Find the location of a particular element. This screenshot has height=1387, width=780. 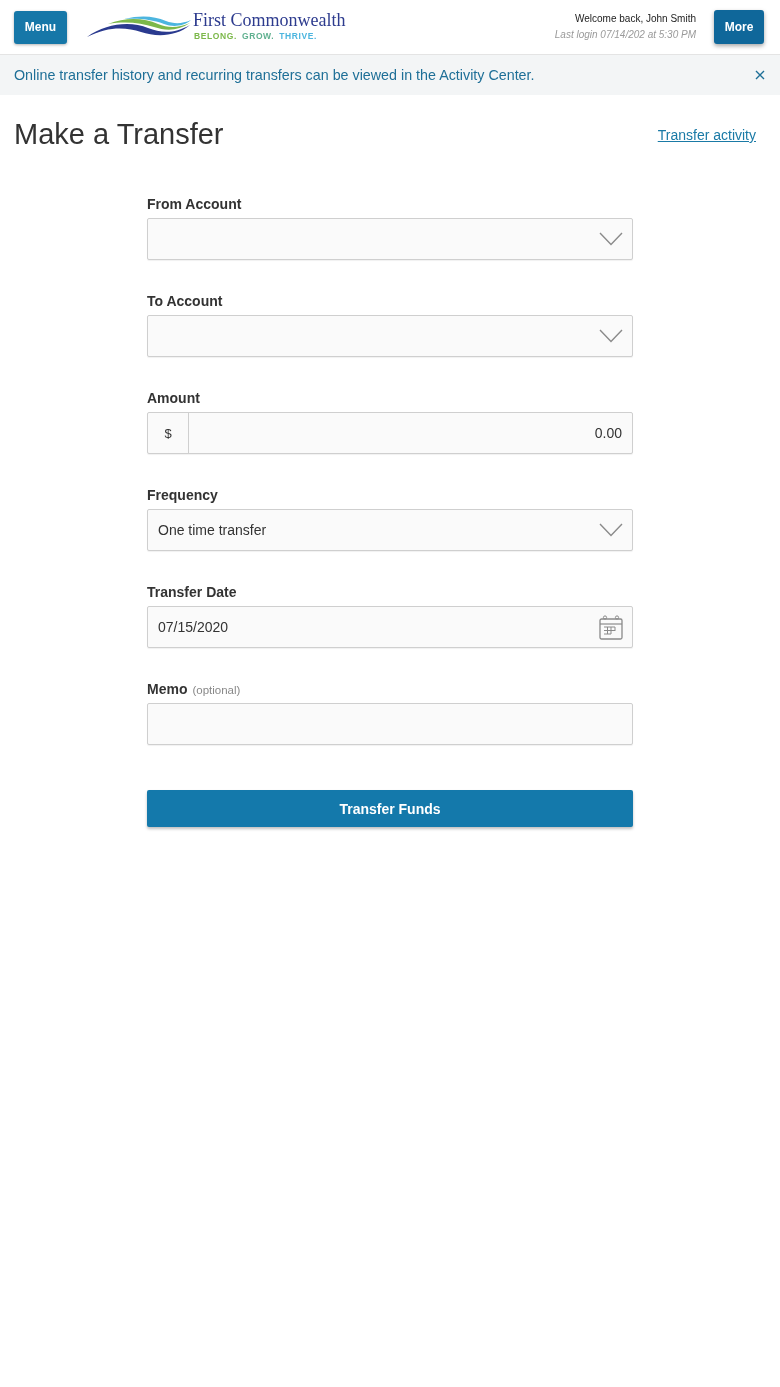

last-login-text: Last login 07/14/202 at 5:30 PM is located at coordinates (625, 35).